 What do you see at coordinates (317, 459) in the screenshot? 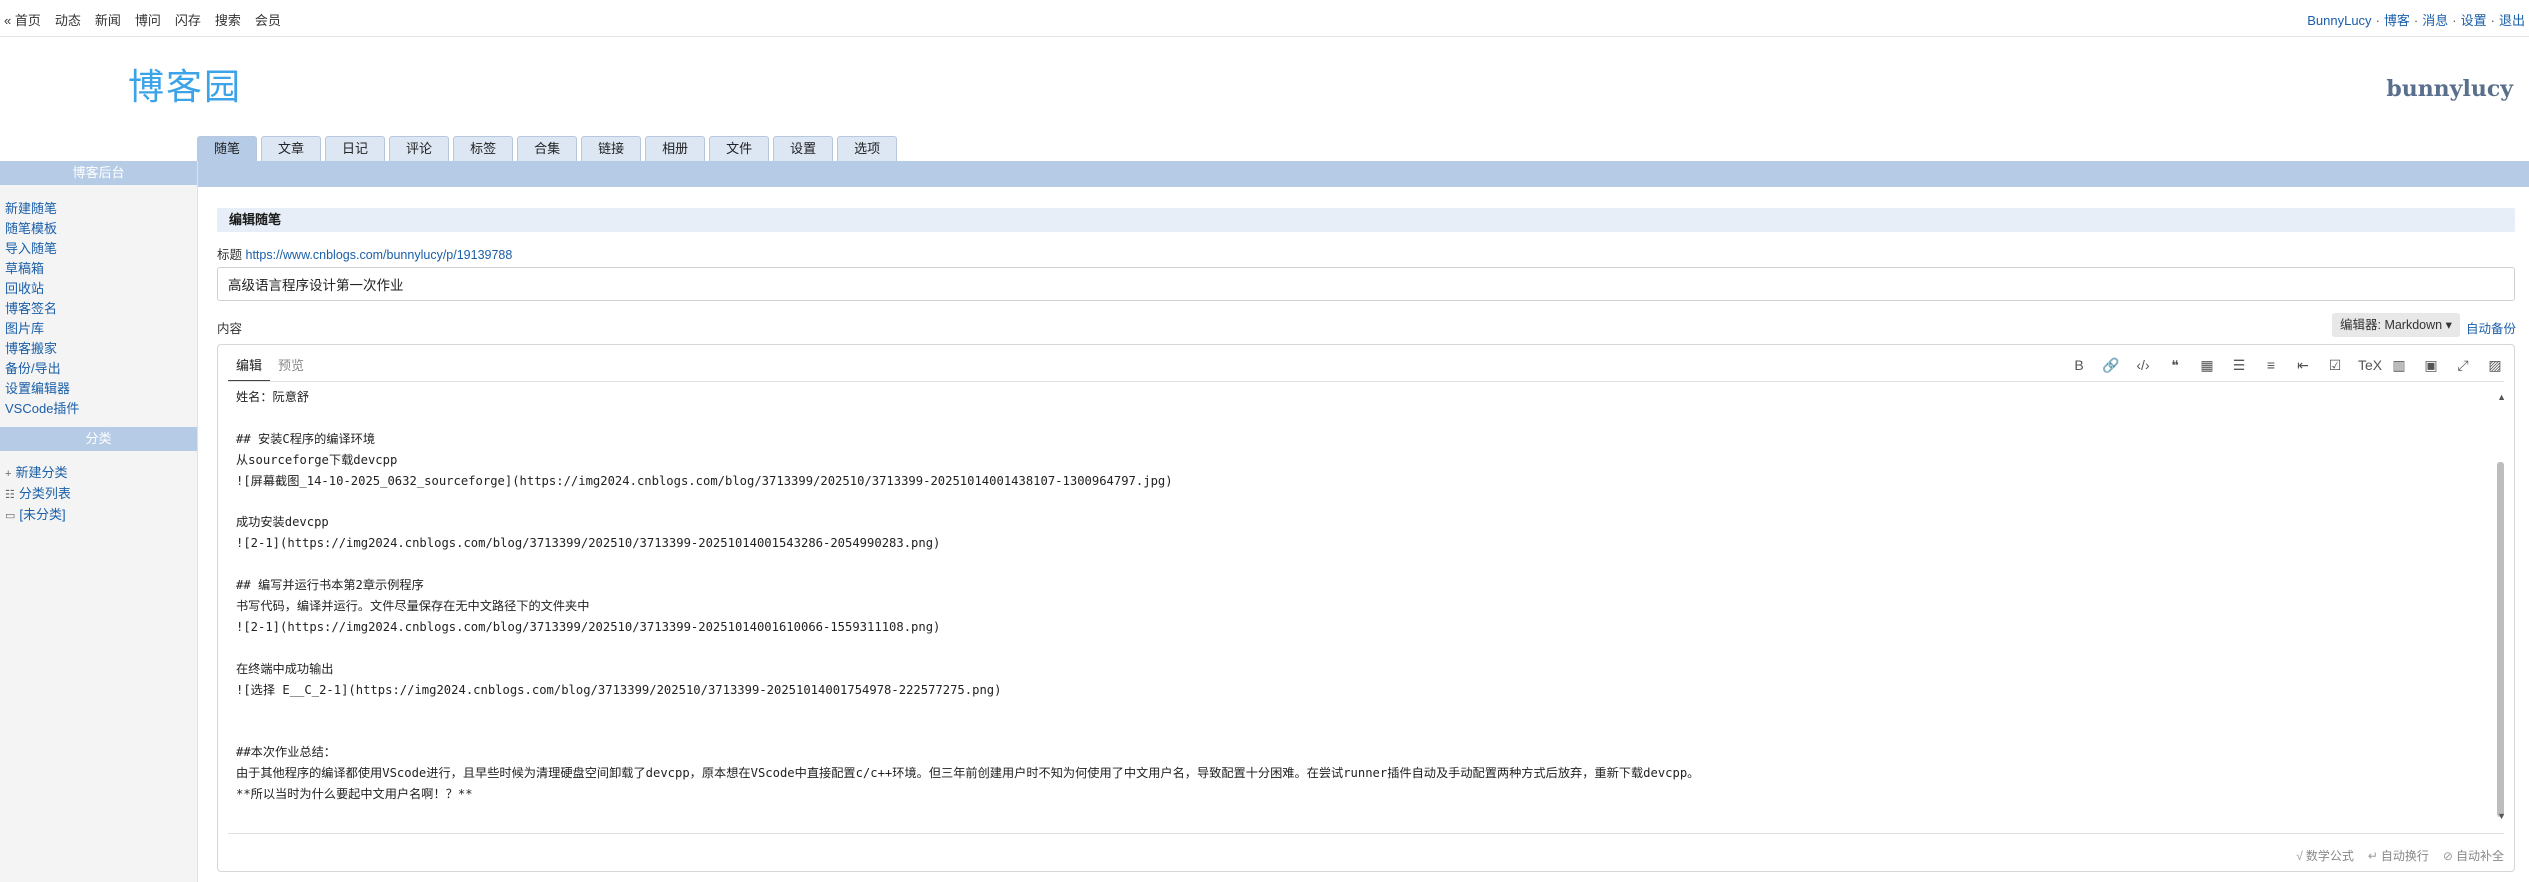
I see `editor-line: 从sourceforge下载devcpp` at bounding box center [317, 459].